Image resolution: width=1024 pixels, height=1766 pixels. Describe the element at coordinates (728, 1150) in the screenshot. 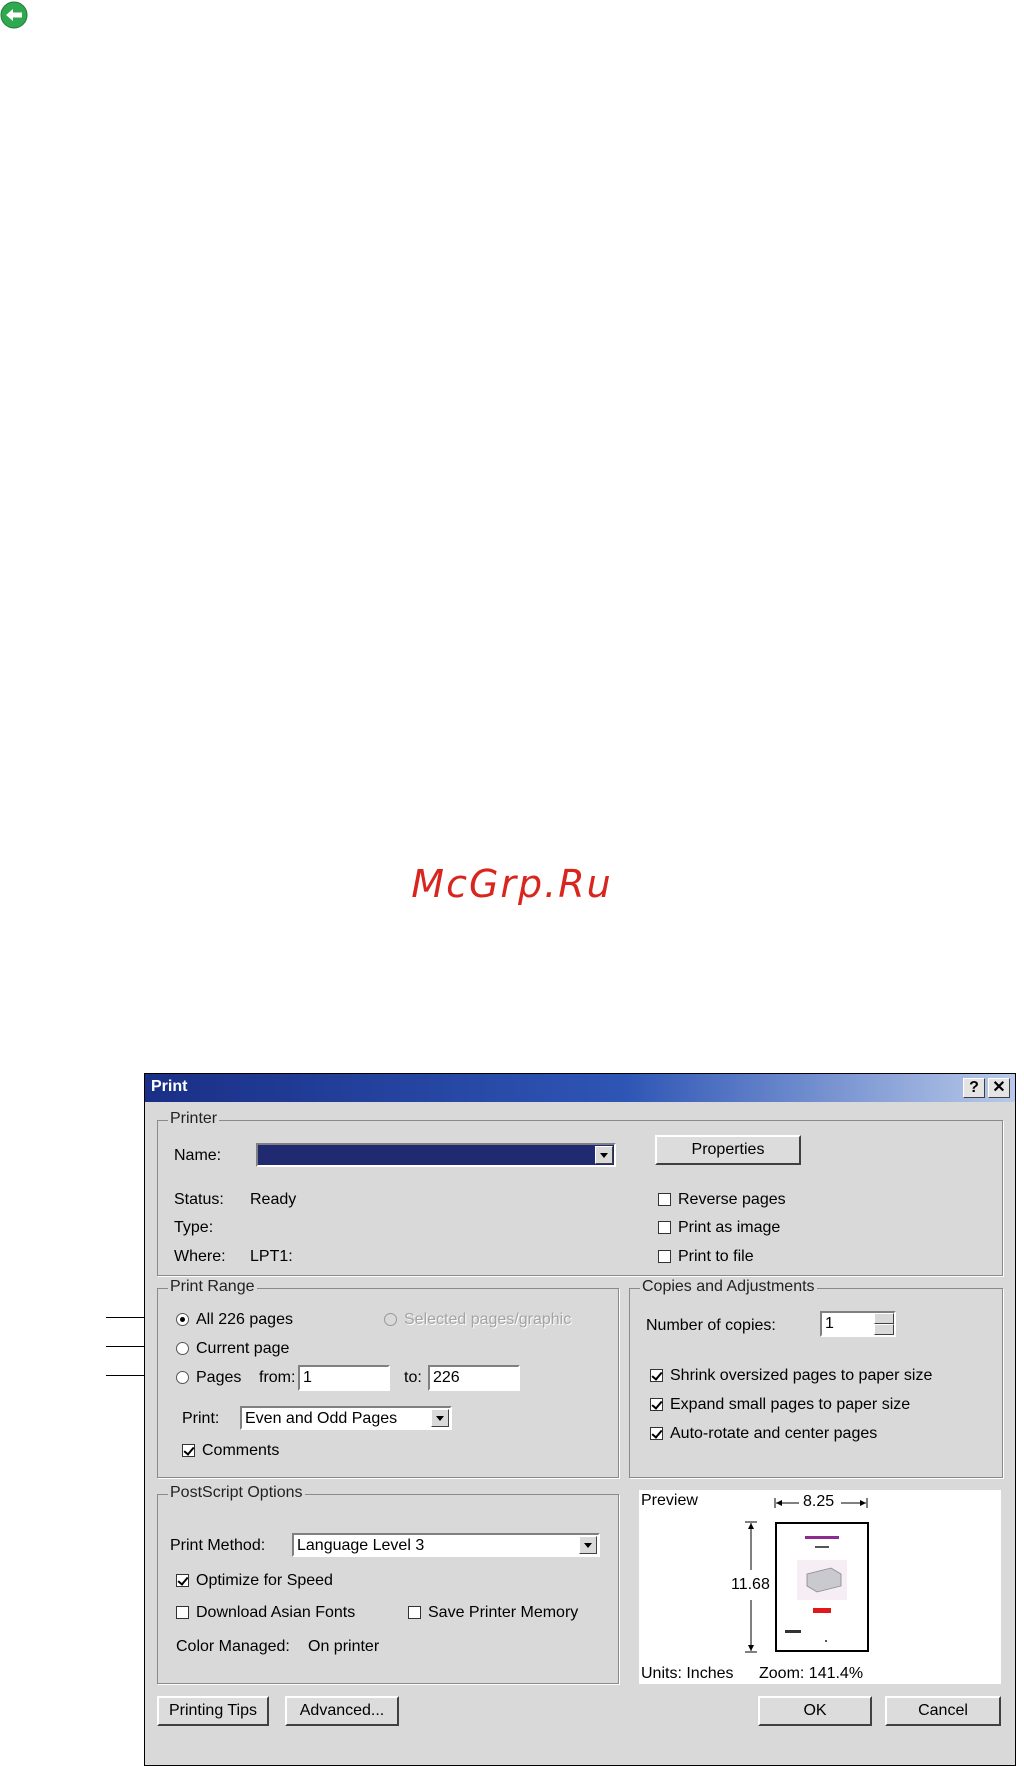

I see `properties-button: Properties` at that location.